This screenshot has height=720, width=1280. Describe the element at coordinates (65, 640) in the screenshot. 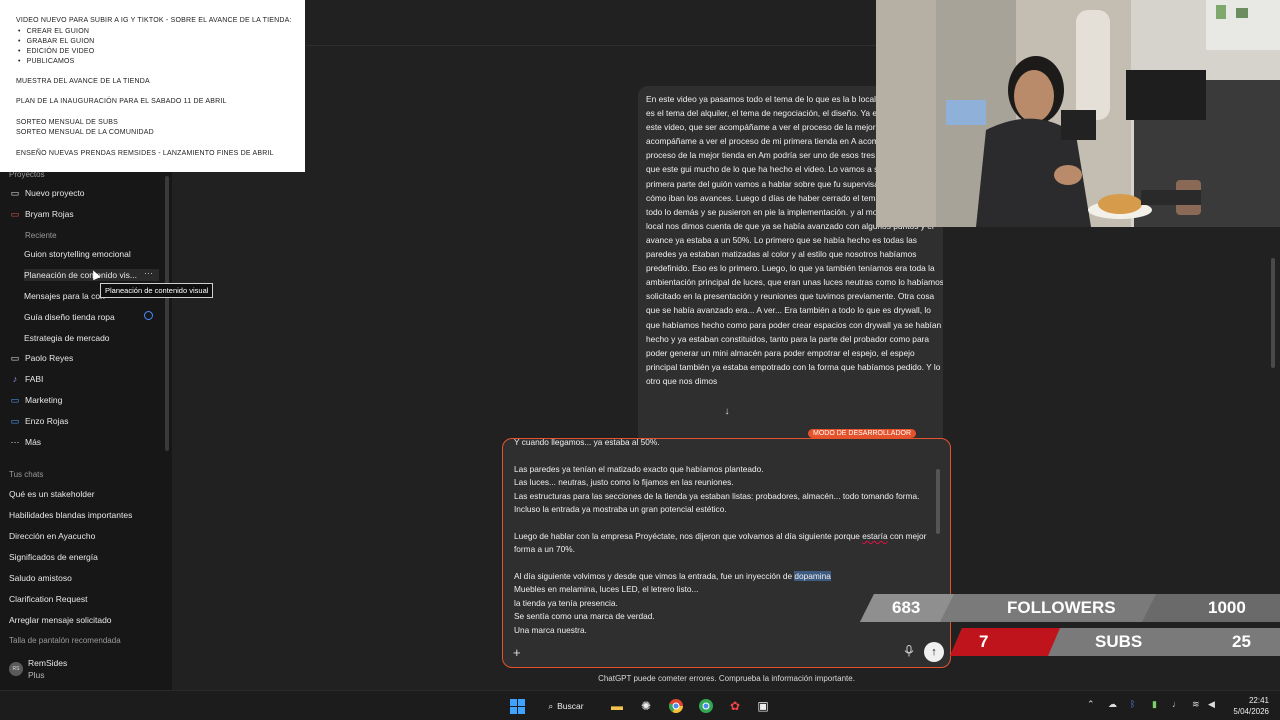

I see `chat-item: Talla de pantalón recomendada` at that location.